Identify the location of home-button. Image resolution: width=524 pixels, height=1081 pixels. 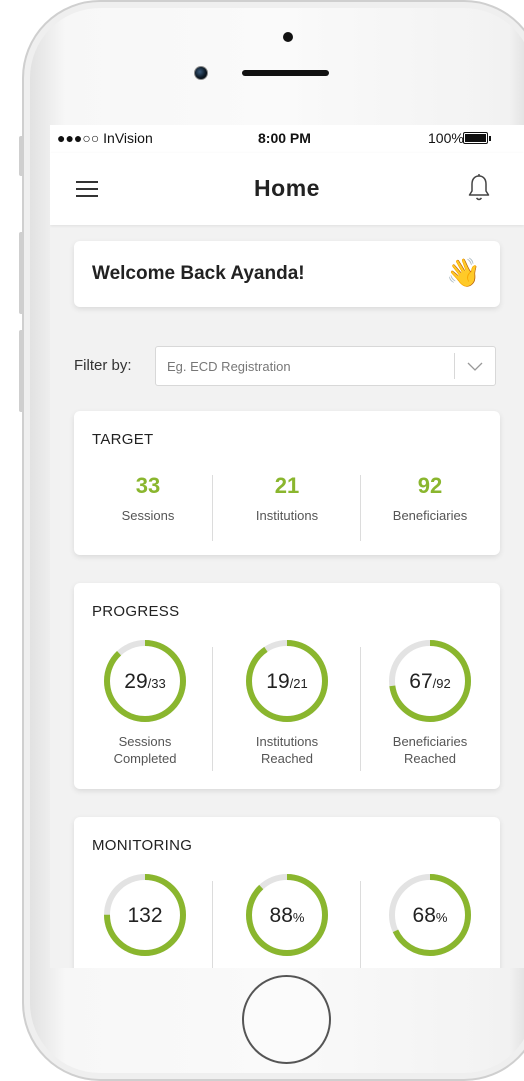
(286, 1019).